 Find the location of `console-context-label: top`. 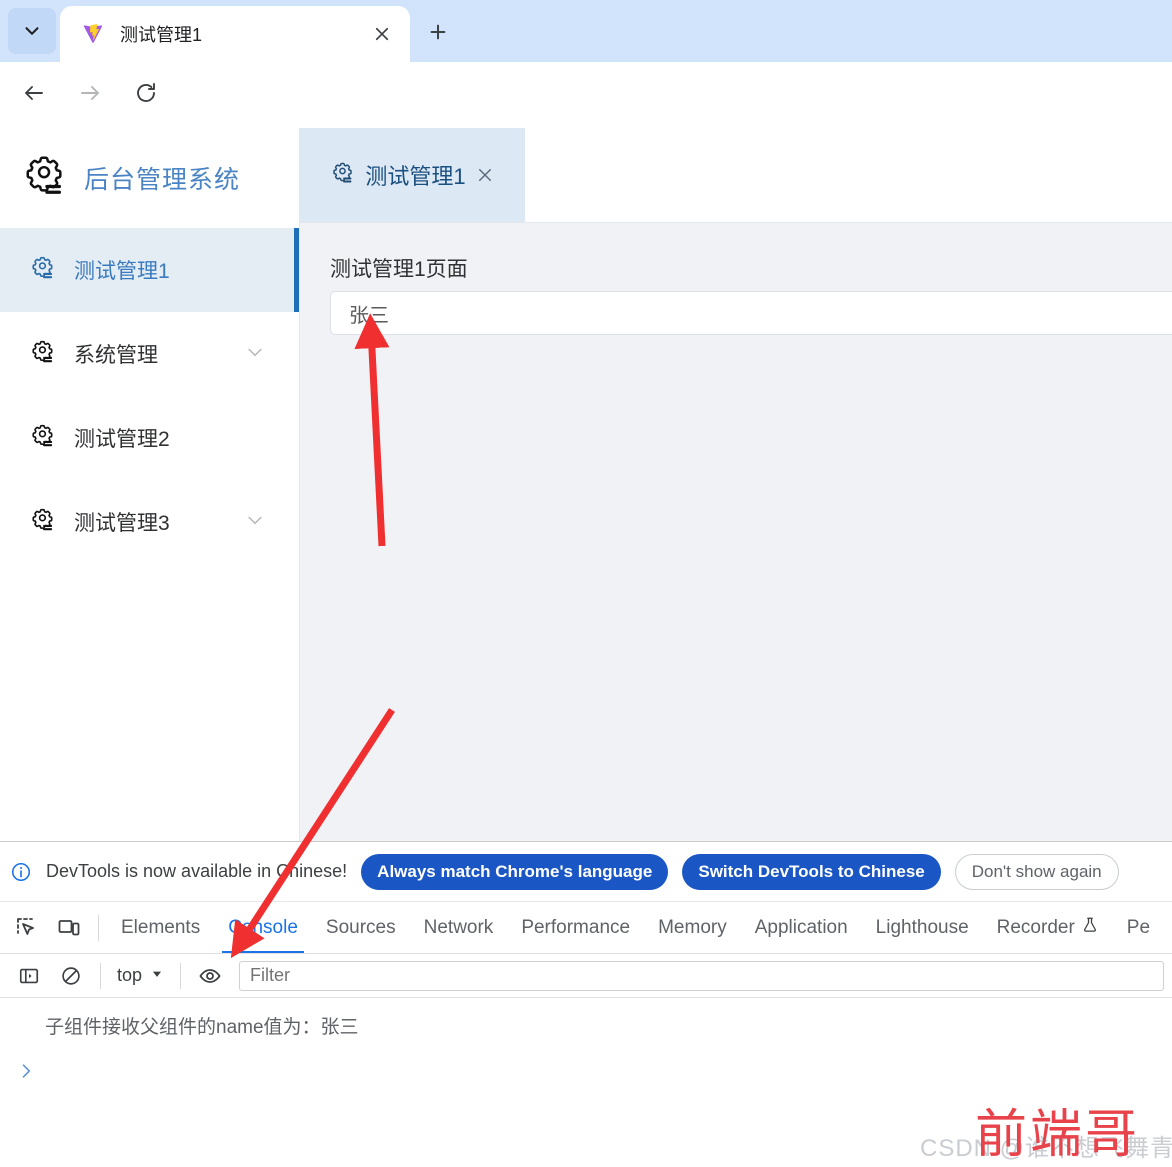

console-context-label: top is located at coordinates (130, 975).